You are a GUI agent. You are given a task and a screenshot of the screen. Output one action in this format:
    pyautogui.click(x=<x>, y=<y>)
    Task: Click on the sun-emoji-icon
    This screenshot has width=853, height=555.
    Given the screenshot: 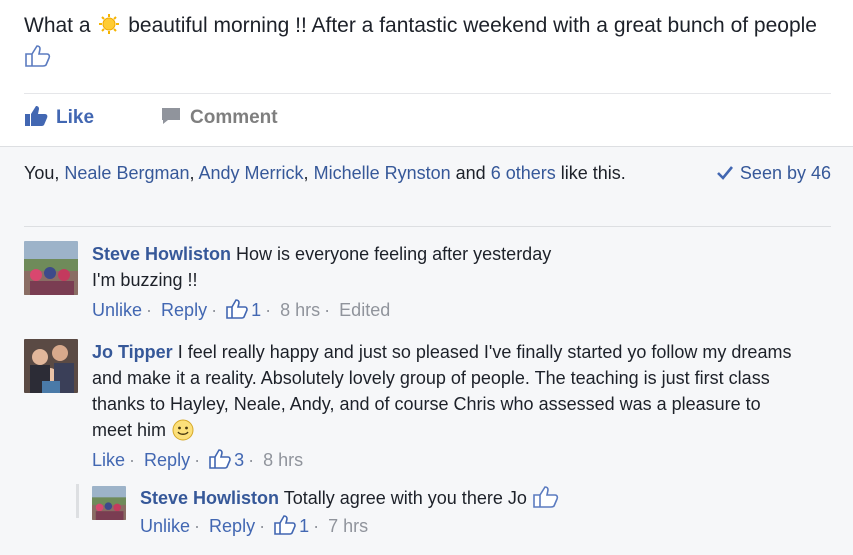 What is the action you would take?
    pyautogui.click(x=109, y=24)
    